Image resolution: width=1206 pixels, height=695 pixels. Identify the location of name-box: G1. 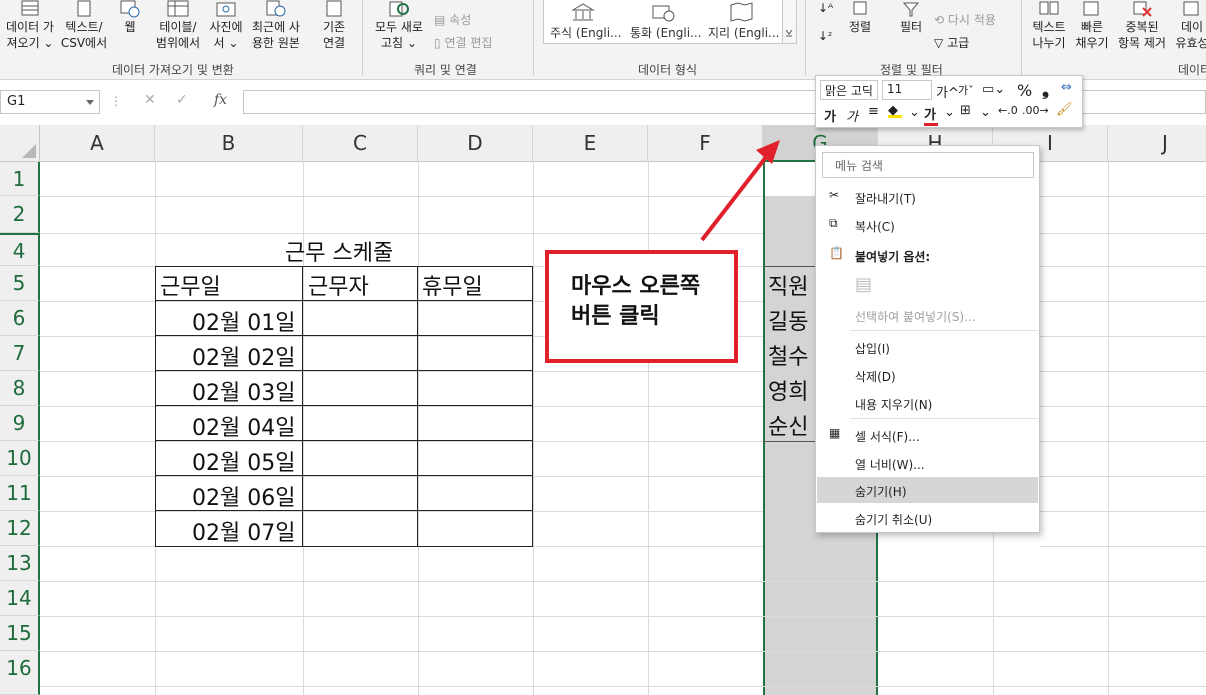
(50, 102).